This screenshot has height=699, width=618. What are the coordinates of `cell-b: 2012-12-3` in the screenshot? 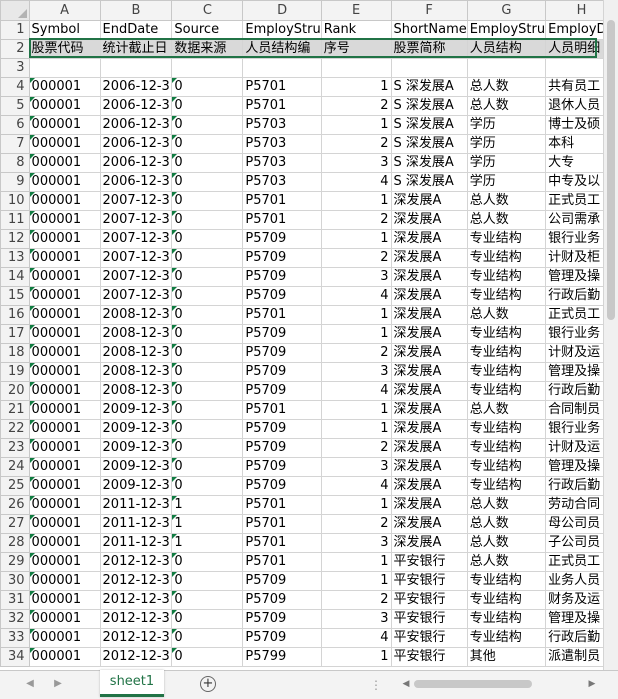 It's located at (136, 619).